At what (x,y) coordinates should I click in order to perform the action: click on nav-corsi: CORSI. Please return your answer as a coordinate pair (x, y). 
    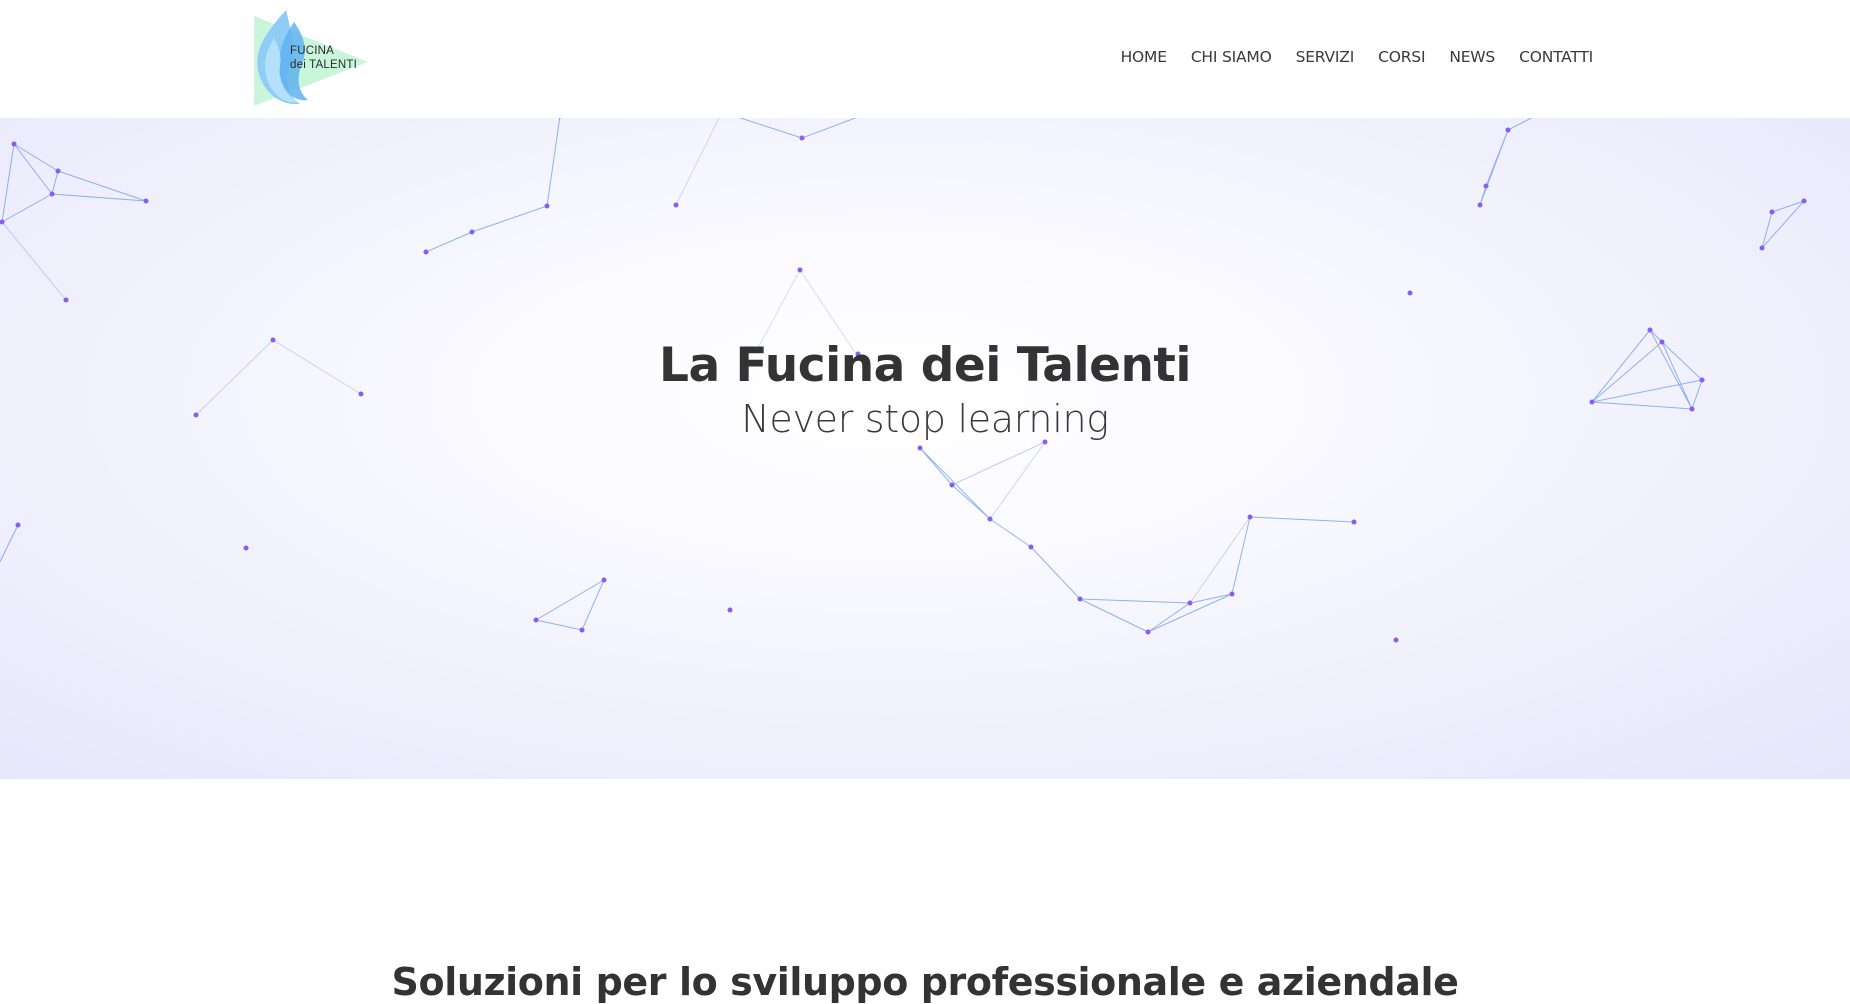
    Looking at the image, I should click on (1401, 57).